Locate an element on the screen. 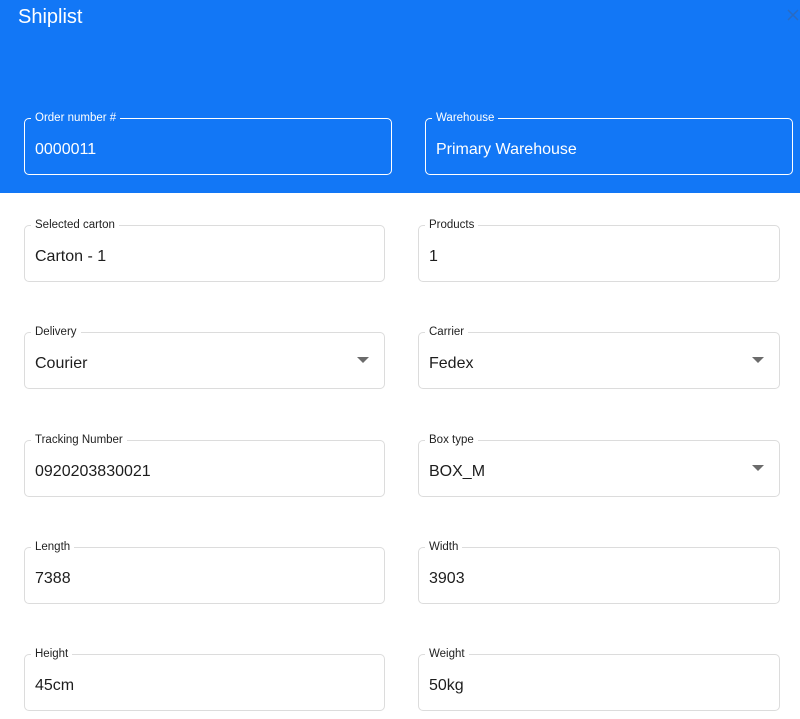 This screenshot has width=800, height=719. delivery-label: Delivery is located at coordinates (56, 332).